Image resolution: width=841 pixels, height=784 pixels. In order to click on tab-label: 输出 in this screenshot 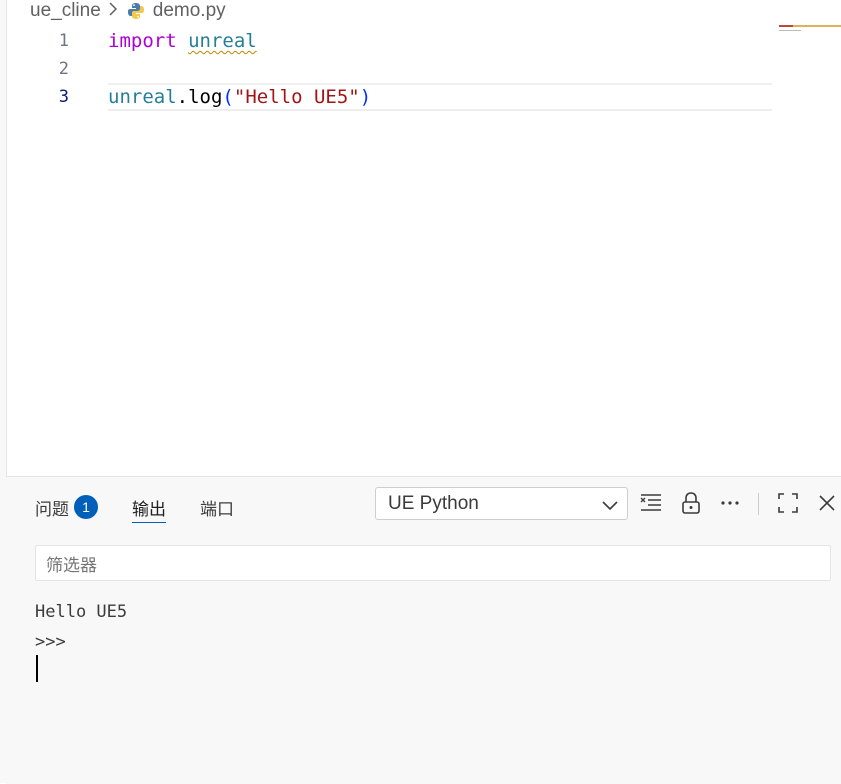, I will do `click(149, 509)`.